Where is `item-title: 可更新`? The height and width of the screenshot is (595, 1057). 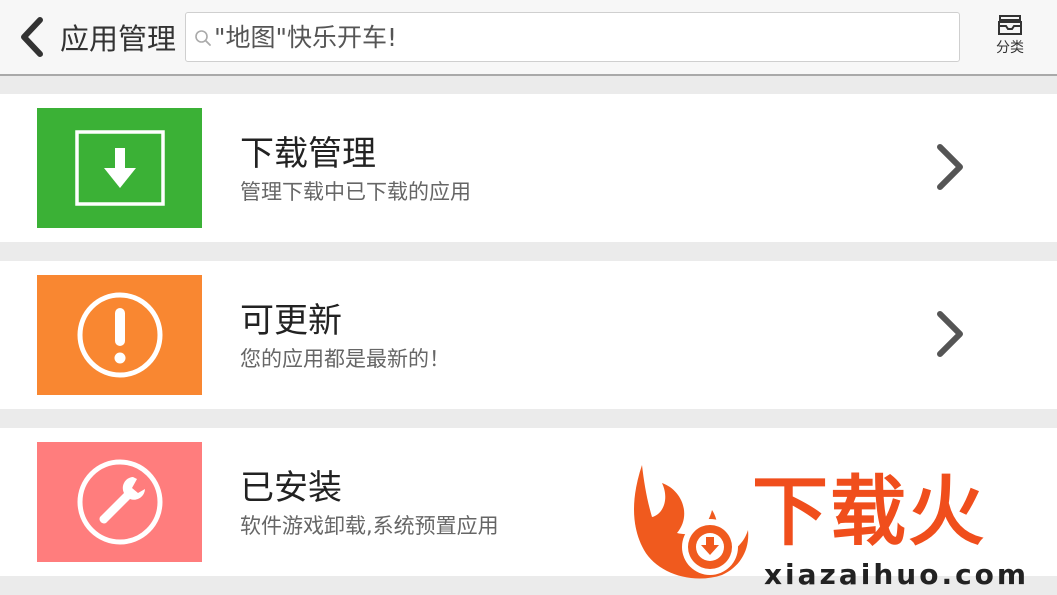 item-title: 可更新 is located at coordinates (291, 321).